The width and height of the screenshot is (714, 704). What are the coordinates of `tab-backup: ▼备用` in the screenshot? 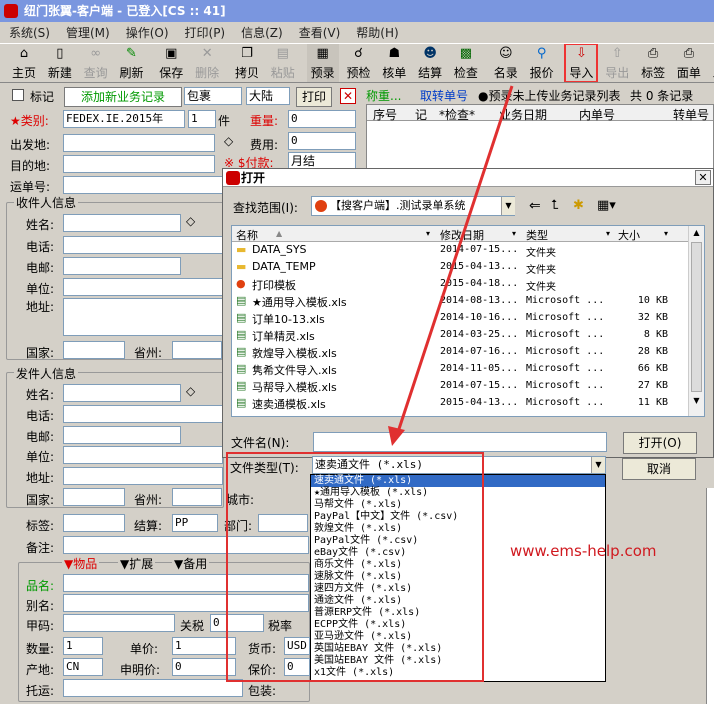 It's located at (191, 563).